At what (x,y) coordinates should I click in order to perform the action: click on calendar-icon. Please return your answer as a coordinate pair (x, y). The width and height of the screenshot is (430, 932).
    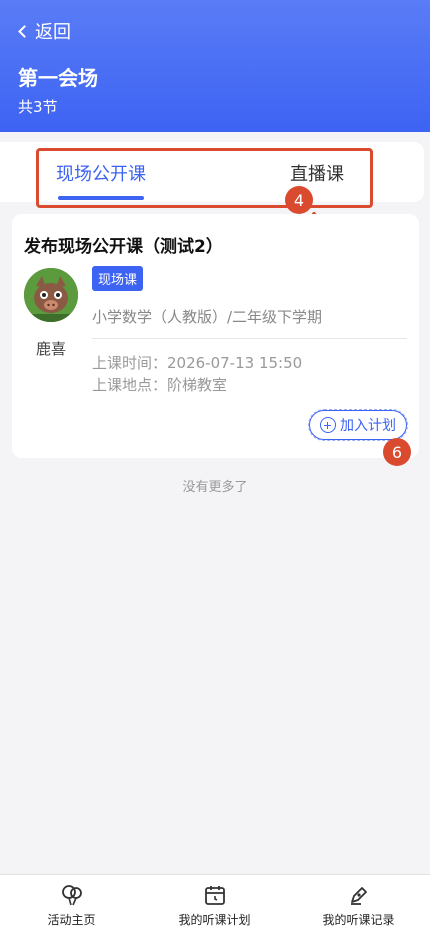
    Looking at the image, I should click on (214, 895).